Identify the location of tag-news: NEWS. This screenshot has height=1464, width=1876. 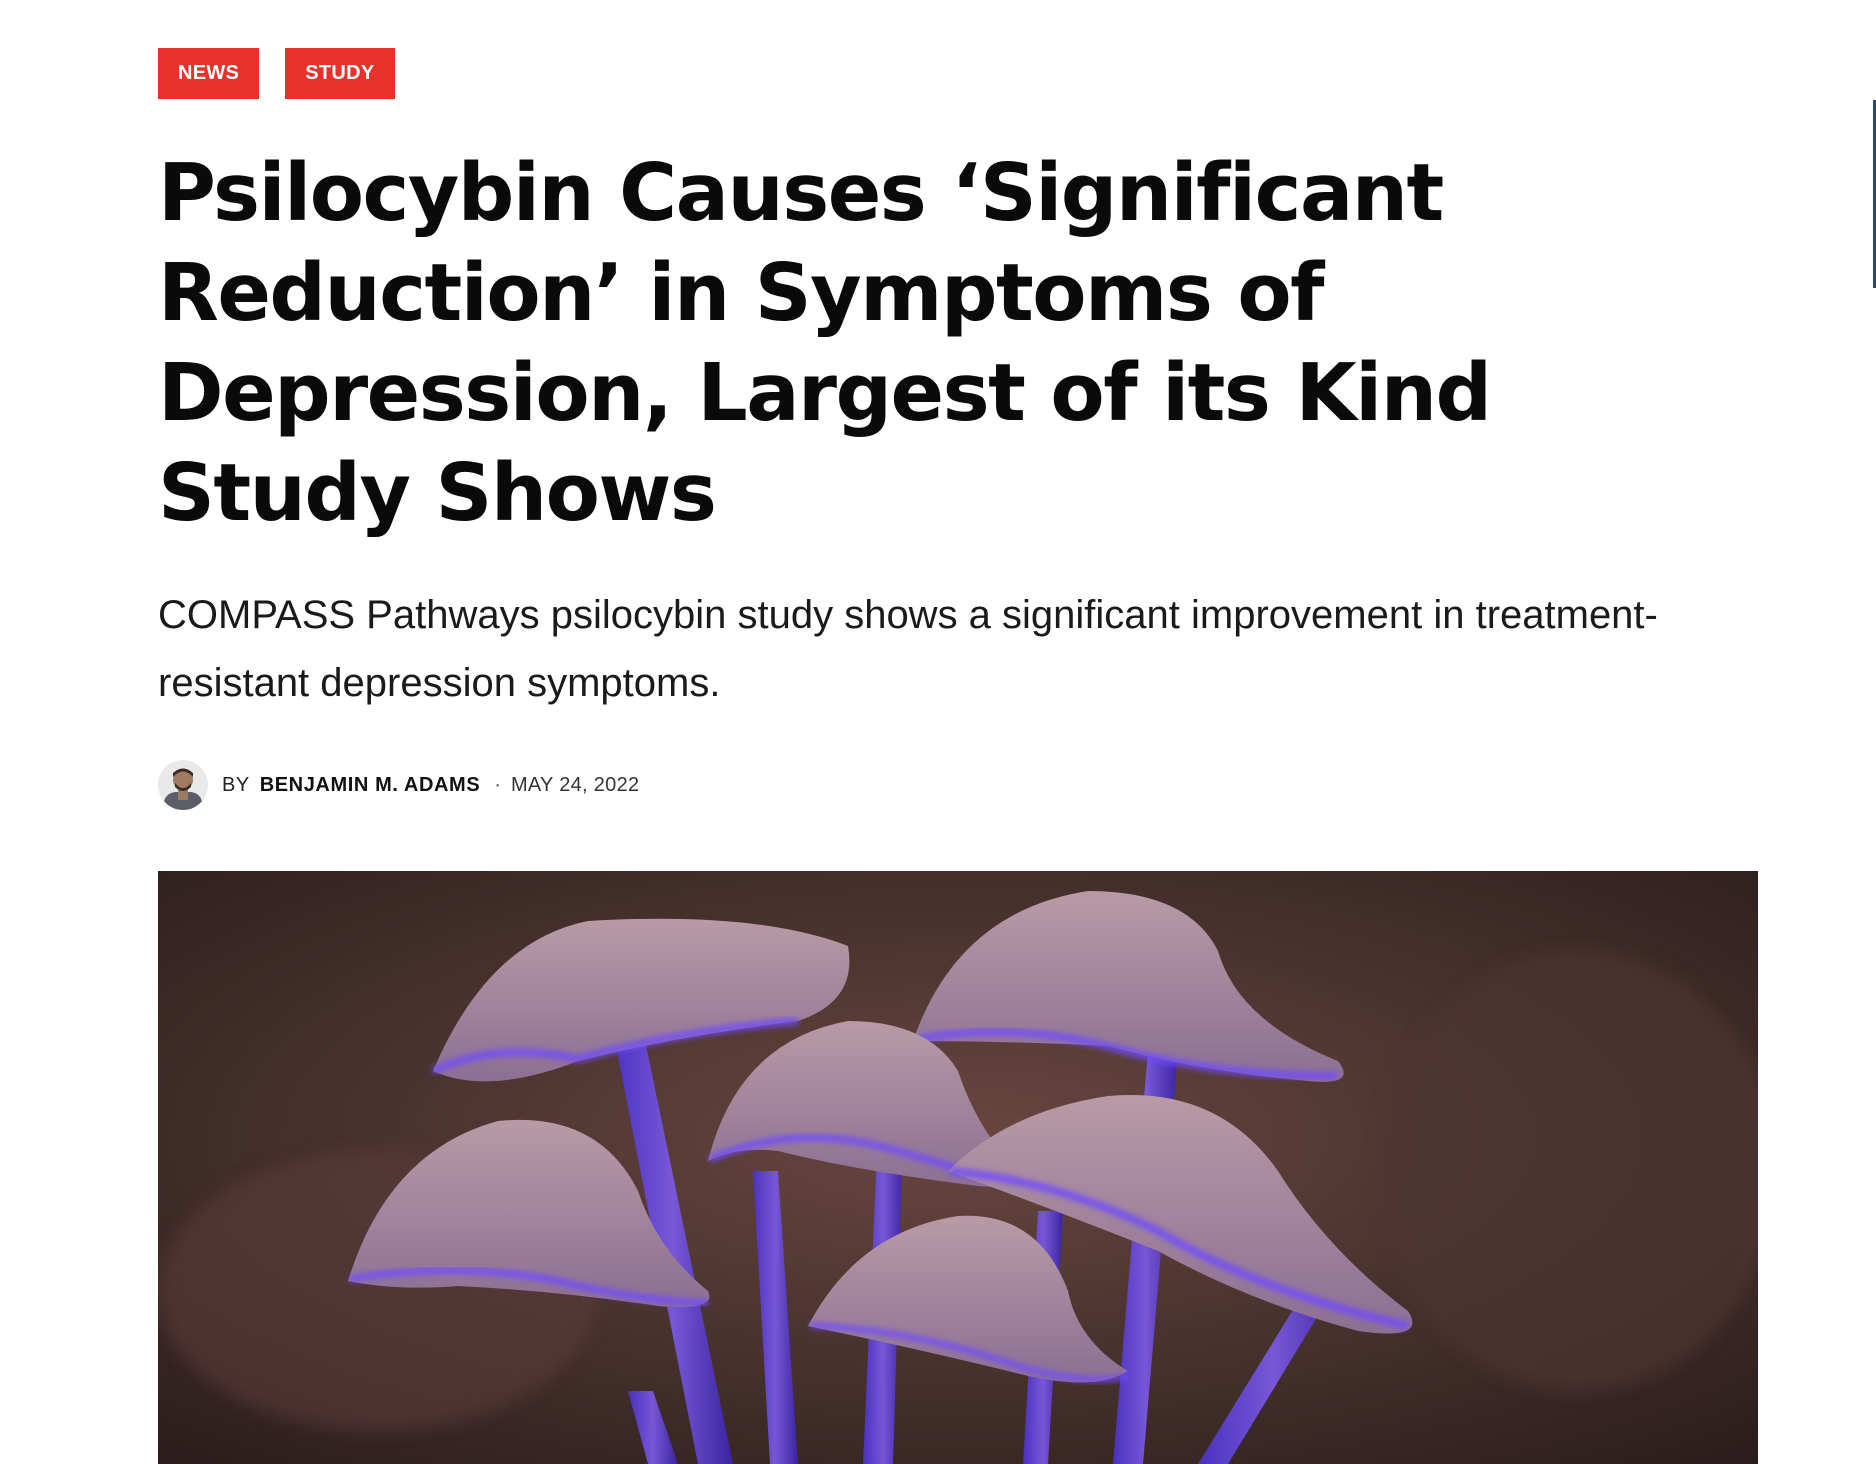
(209, 73).